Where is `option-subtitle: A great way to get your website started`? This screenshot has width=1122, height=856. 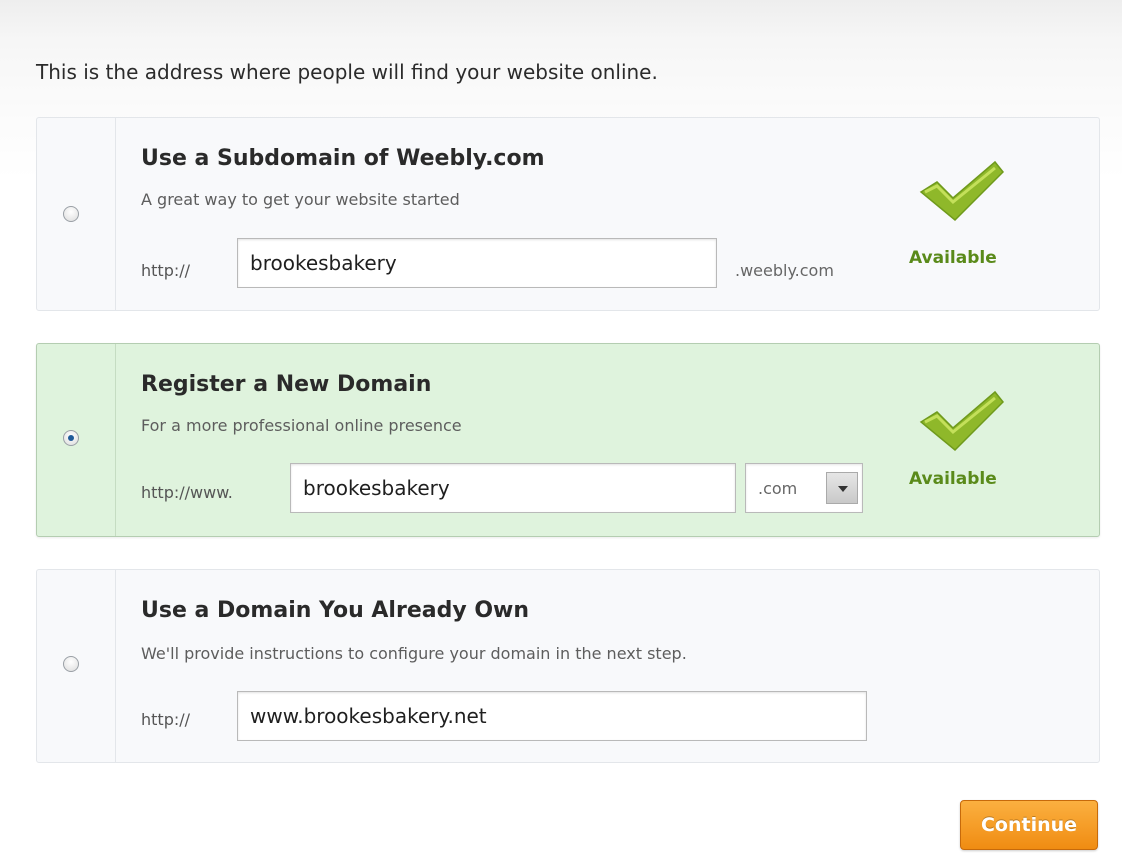
option-subtitle: A great way to get your website started is located at coordinates (300, 199).